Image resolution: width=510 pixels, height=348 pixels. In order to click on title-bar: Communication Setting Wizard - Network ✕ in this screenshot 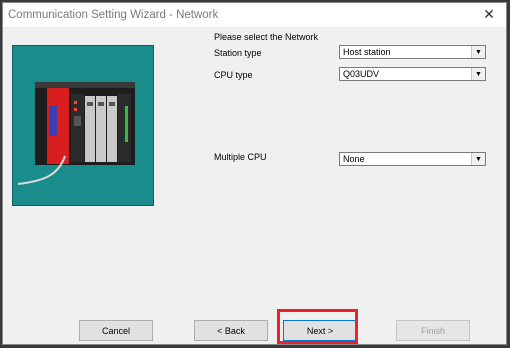, I will do `click(254, 15)`.